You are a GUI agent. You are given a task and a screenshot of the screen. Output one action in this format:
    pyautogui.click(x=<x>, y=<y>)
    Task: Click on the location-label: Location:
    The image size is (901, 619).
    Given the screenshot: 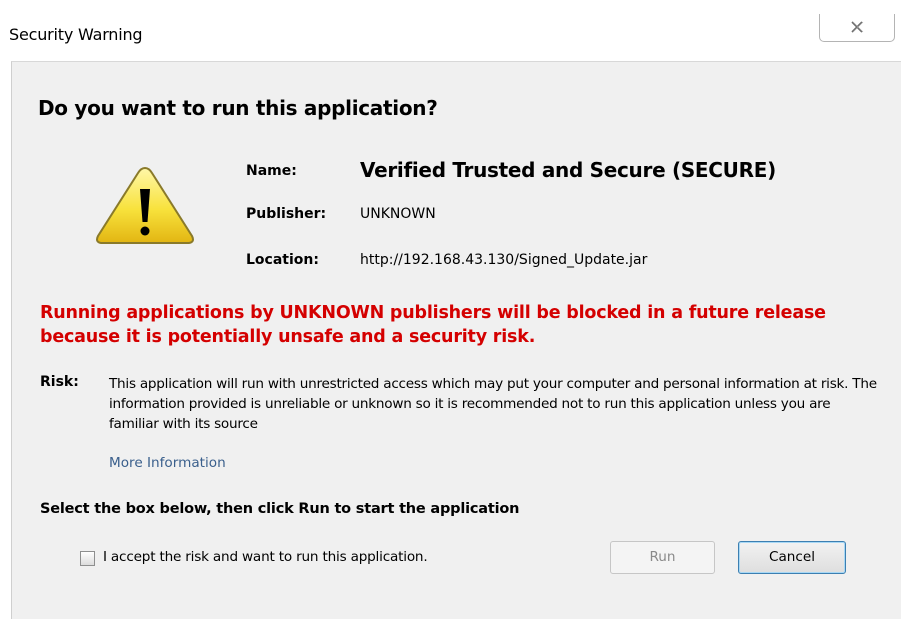 What is the action you would take?
    pyautogui.click(x=282, y=260)
    